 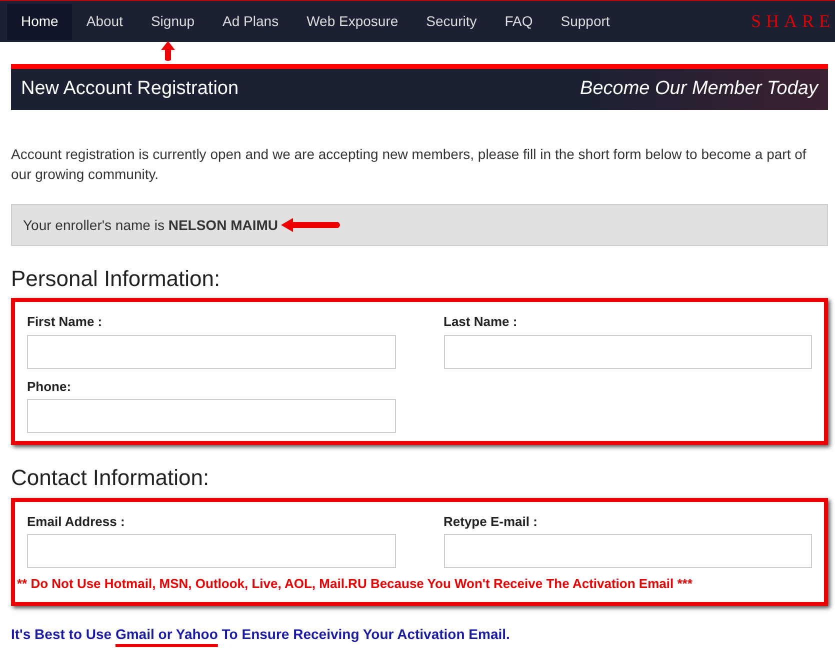 I want to click on enroller-text: Your enroller's name is NELSON MAIMU, so click(x=150, y=225).